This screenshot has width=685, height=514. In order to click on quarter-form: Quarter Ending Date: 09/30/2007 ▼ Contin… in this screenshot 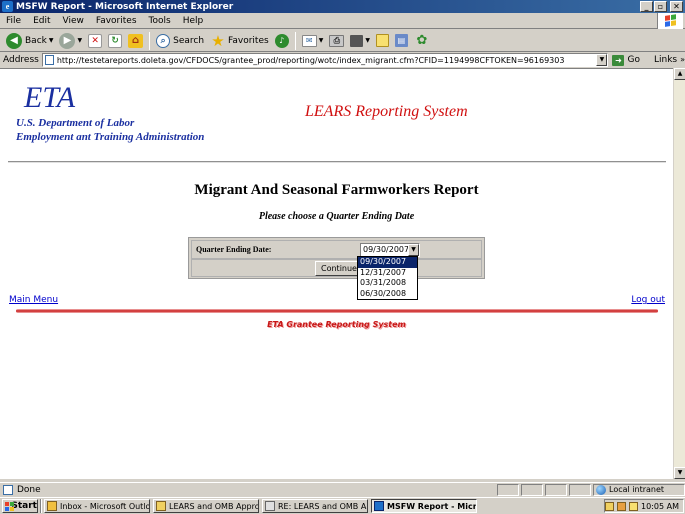, I will do `click(336, 258)`.